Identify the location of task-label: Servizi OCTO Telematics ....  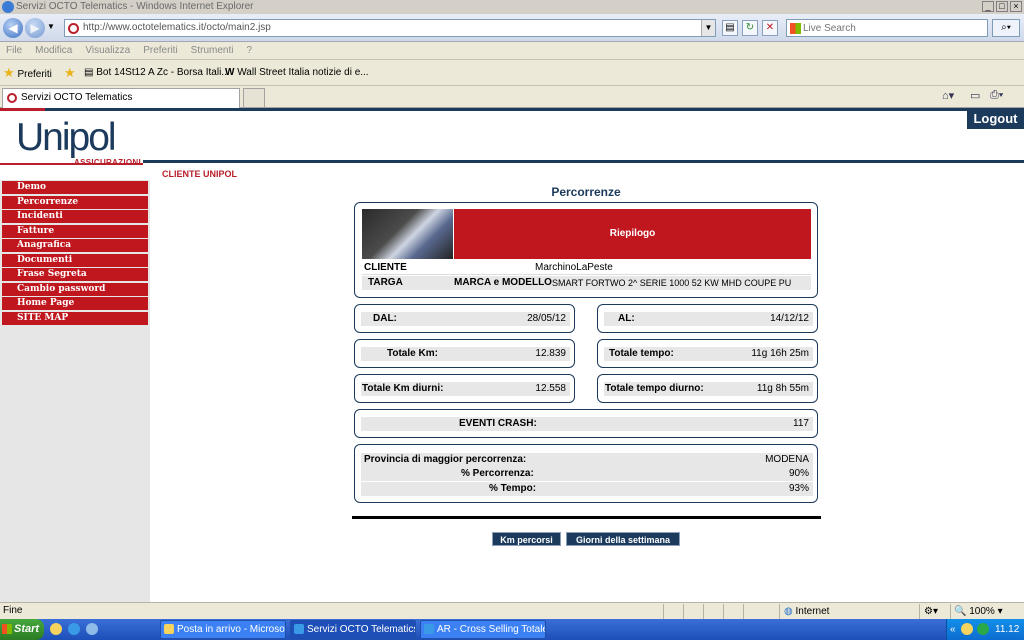
(361, 629).